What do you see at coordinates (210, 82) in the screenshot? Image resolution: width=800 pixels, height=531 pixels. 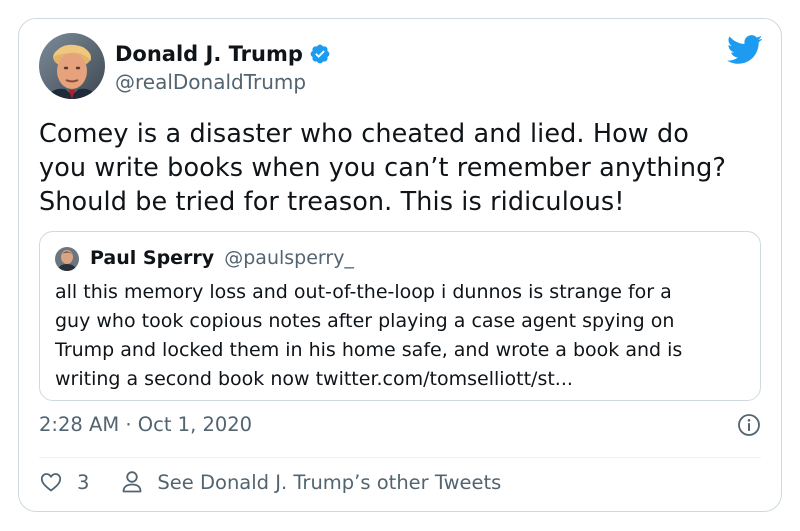 I see `author-handle: @realDonaldTrump` at bounding box center [210, 82].